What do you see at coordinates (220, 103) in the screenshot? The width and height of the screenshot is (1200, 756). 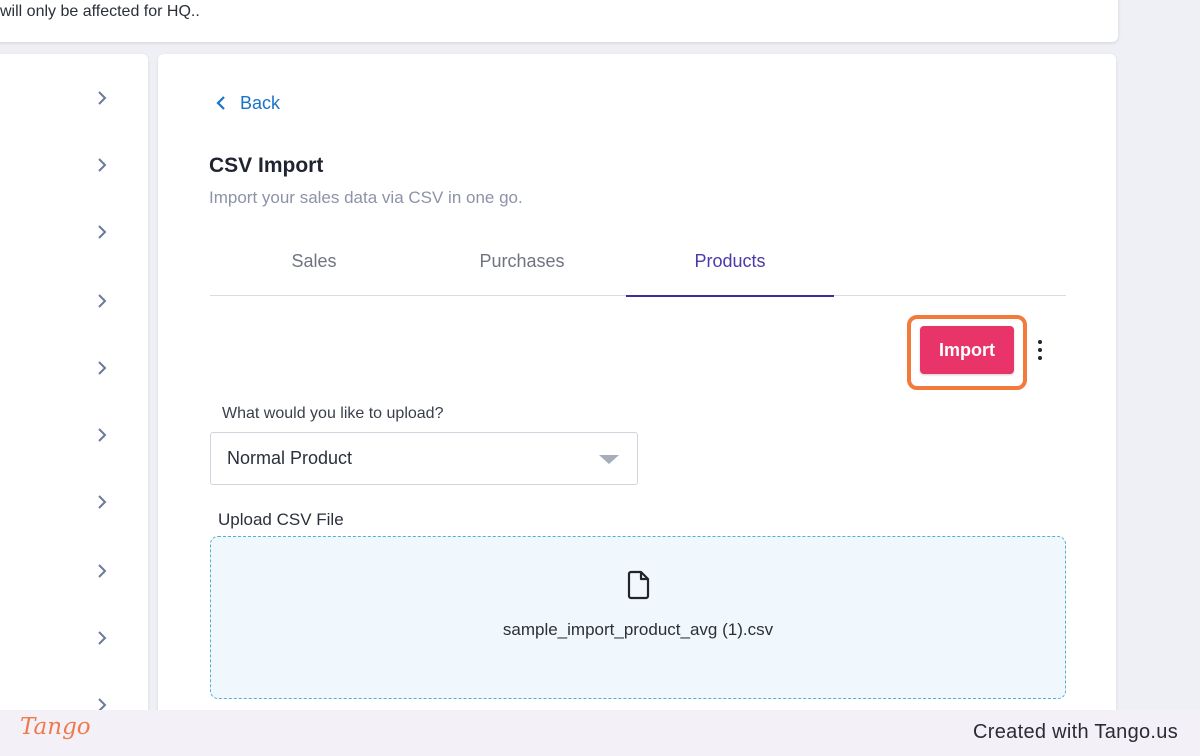 I see `chevron-left-icon` at bounding box center [220, 103].